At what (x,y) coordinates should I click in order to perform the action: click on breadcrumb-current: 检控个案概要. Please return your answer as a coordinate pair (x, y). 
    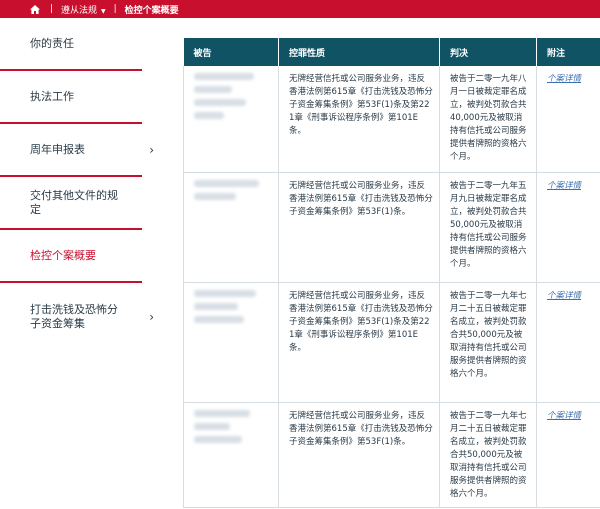
    Looking at the image, I should click on (151, 10).